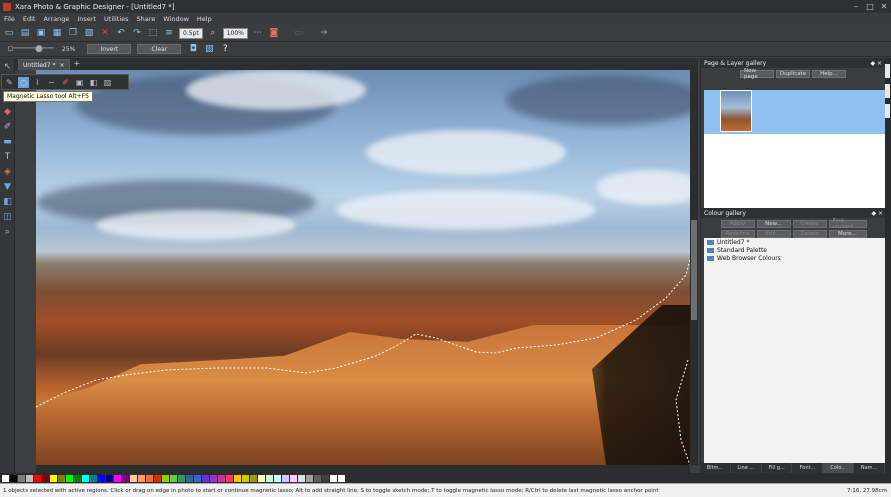 This screenshot has height=497, width=891. Describe the element at coordinates (44, 64) in the screenshot. I see `tab-untitled7: Untitled7 * ×` at that location.